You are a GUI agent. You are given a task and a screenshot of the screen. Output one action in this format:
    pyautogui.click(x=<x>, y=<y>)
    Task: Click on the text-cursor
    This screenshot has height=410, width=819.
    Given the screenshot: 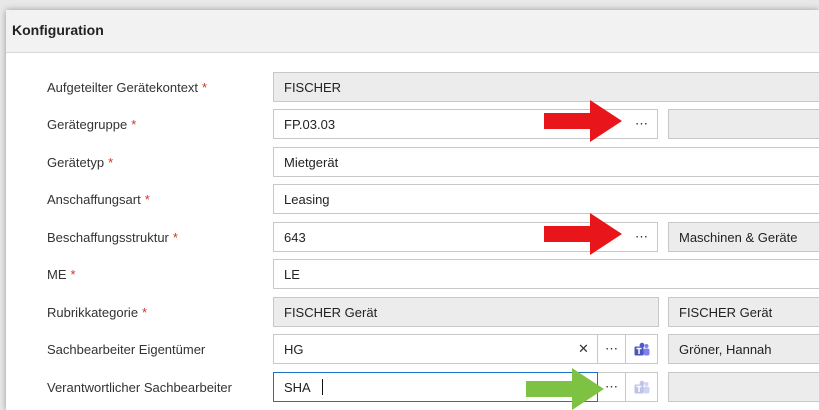 What is the action you would take?
    pyautogui.click(x=322, y=387)
    